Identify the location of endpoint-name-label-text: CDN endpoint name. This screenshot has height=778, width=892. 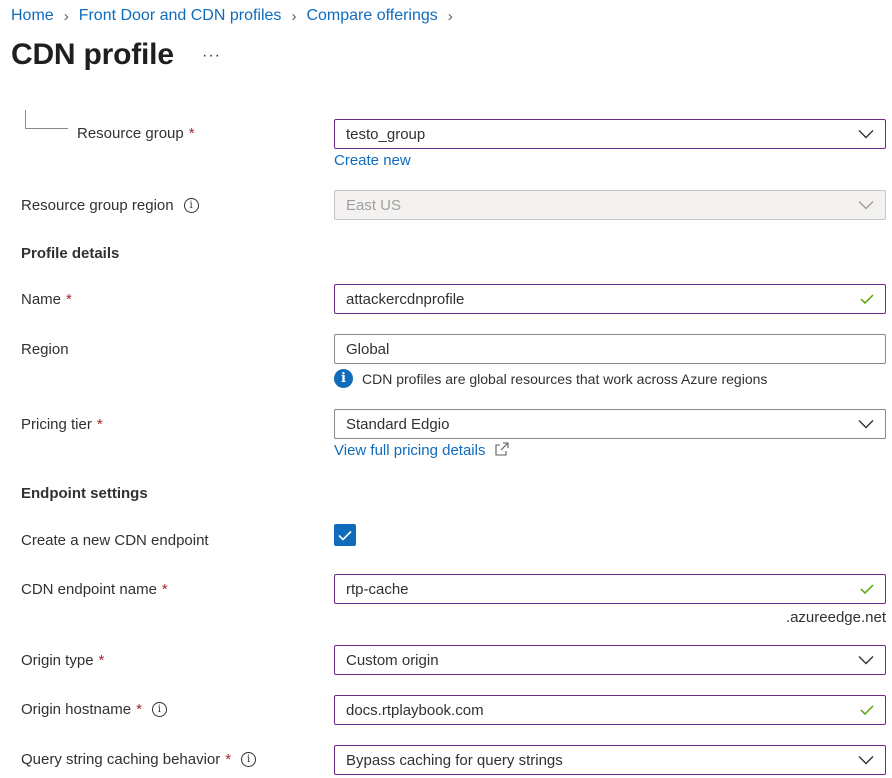
(89, 589).